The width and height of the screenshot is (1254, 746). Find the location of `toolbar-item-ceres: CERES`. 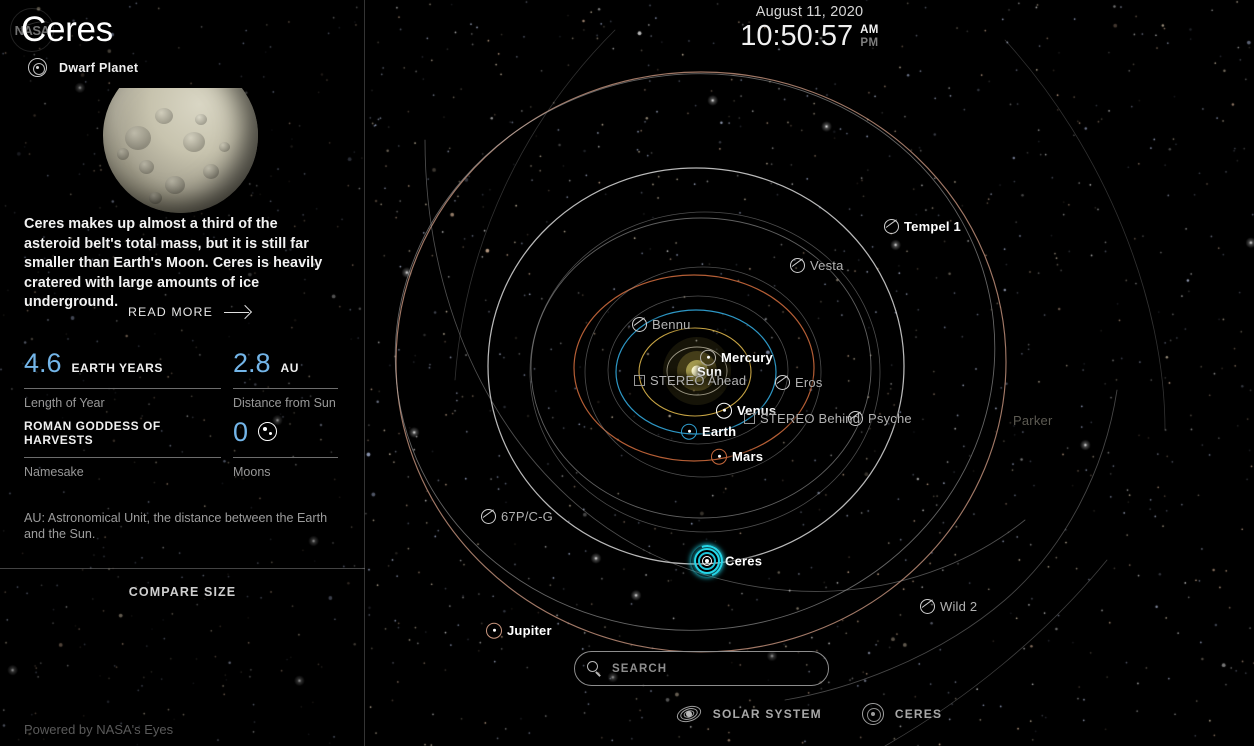

toolbar-item-ceres: CERES is located at coordinates (902, 714).